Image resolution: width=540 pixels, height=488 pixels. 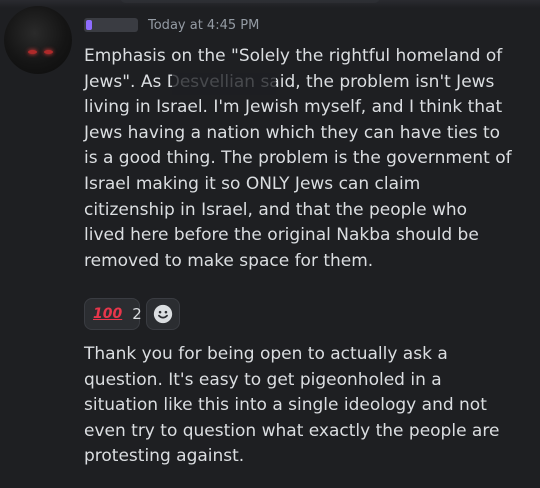 I want to click on timestamp: Today at 4:45 PM, so click(x=204, y=25).